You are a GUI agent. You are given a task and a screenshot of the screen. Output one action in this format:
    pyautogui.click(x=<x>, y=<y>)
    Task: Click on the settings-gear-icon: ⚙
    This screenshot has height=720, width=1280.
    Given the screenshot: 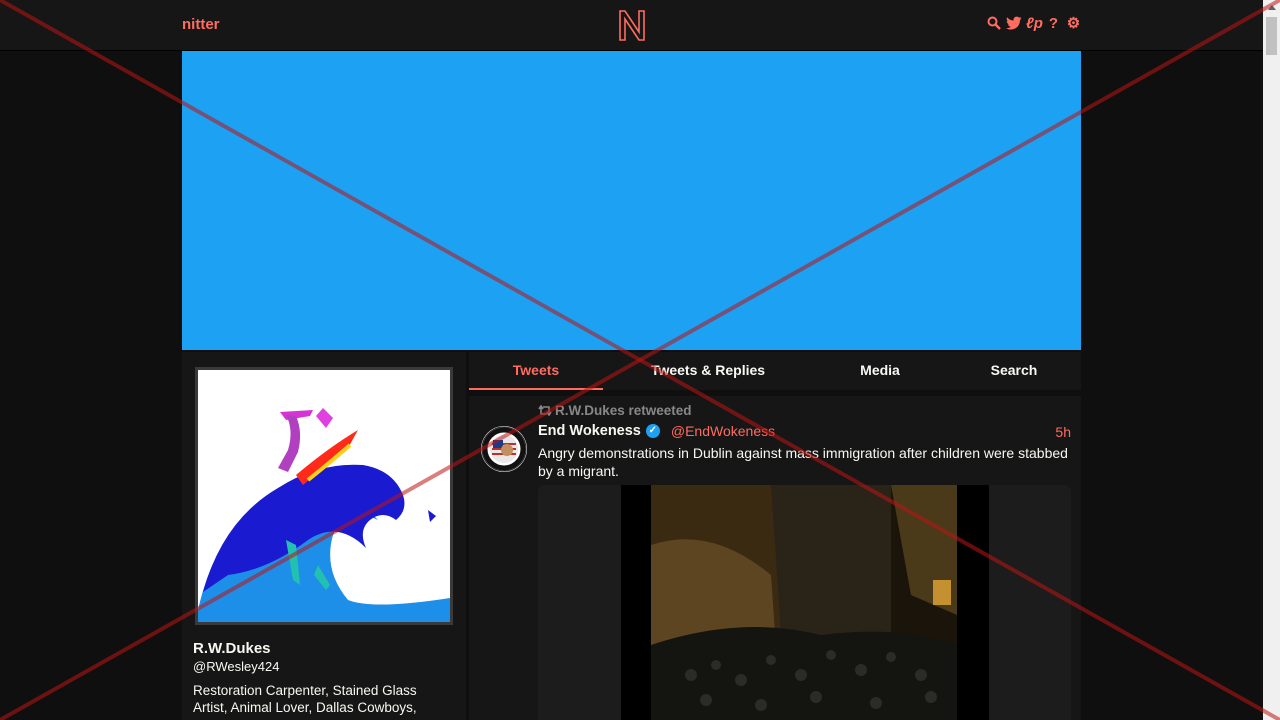 What is the action you would take?
    pyautogui.click(x=1073, y=24)
    